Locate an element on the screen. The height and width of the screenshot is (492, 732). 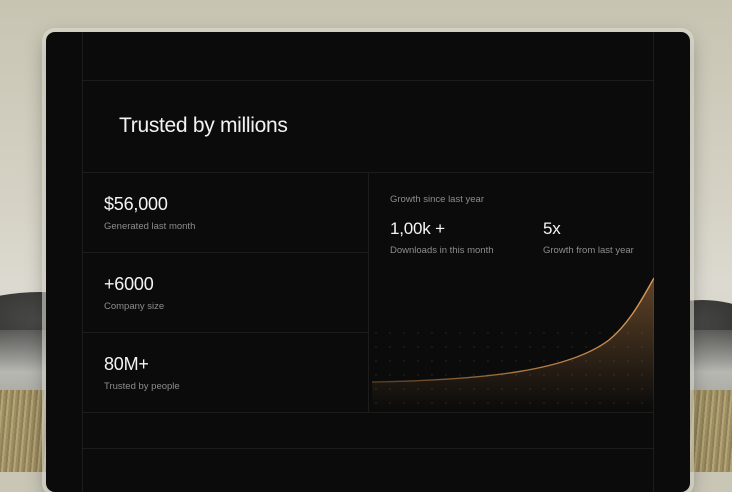
section-title: Trusted by millions is located at coordinates (203, 125).